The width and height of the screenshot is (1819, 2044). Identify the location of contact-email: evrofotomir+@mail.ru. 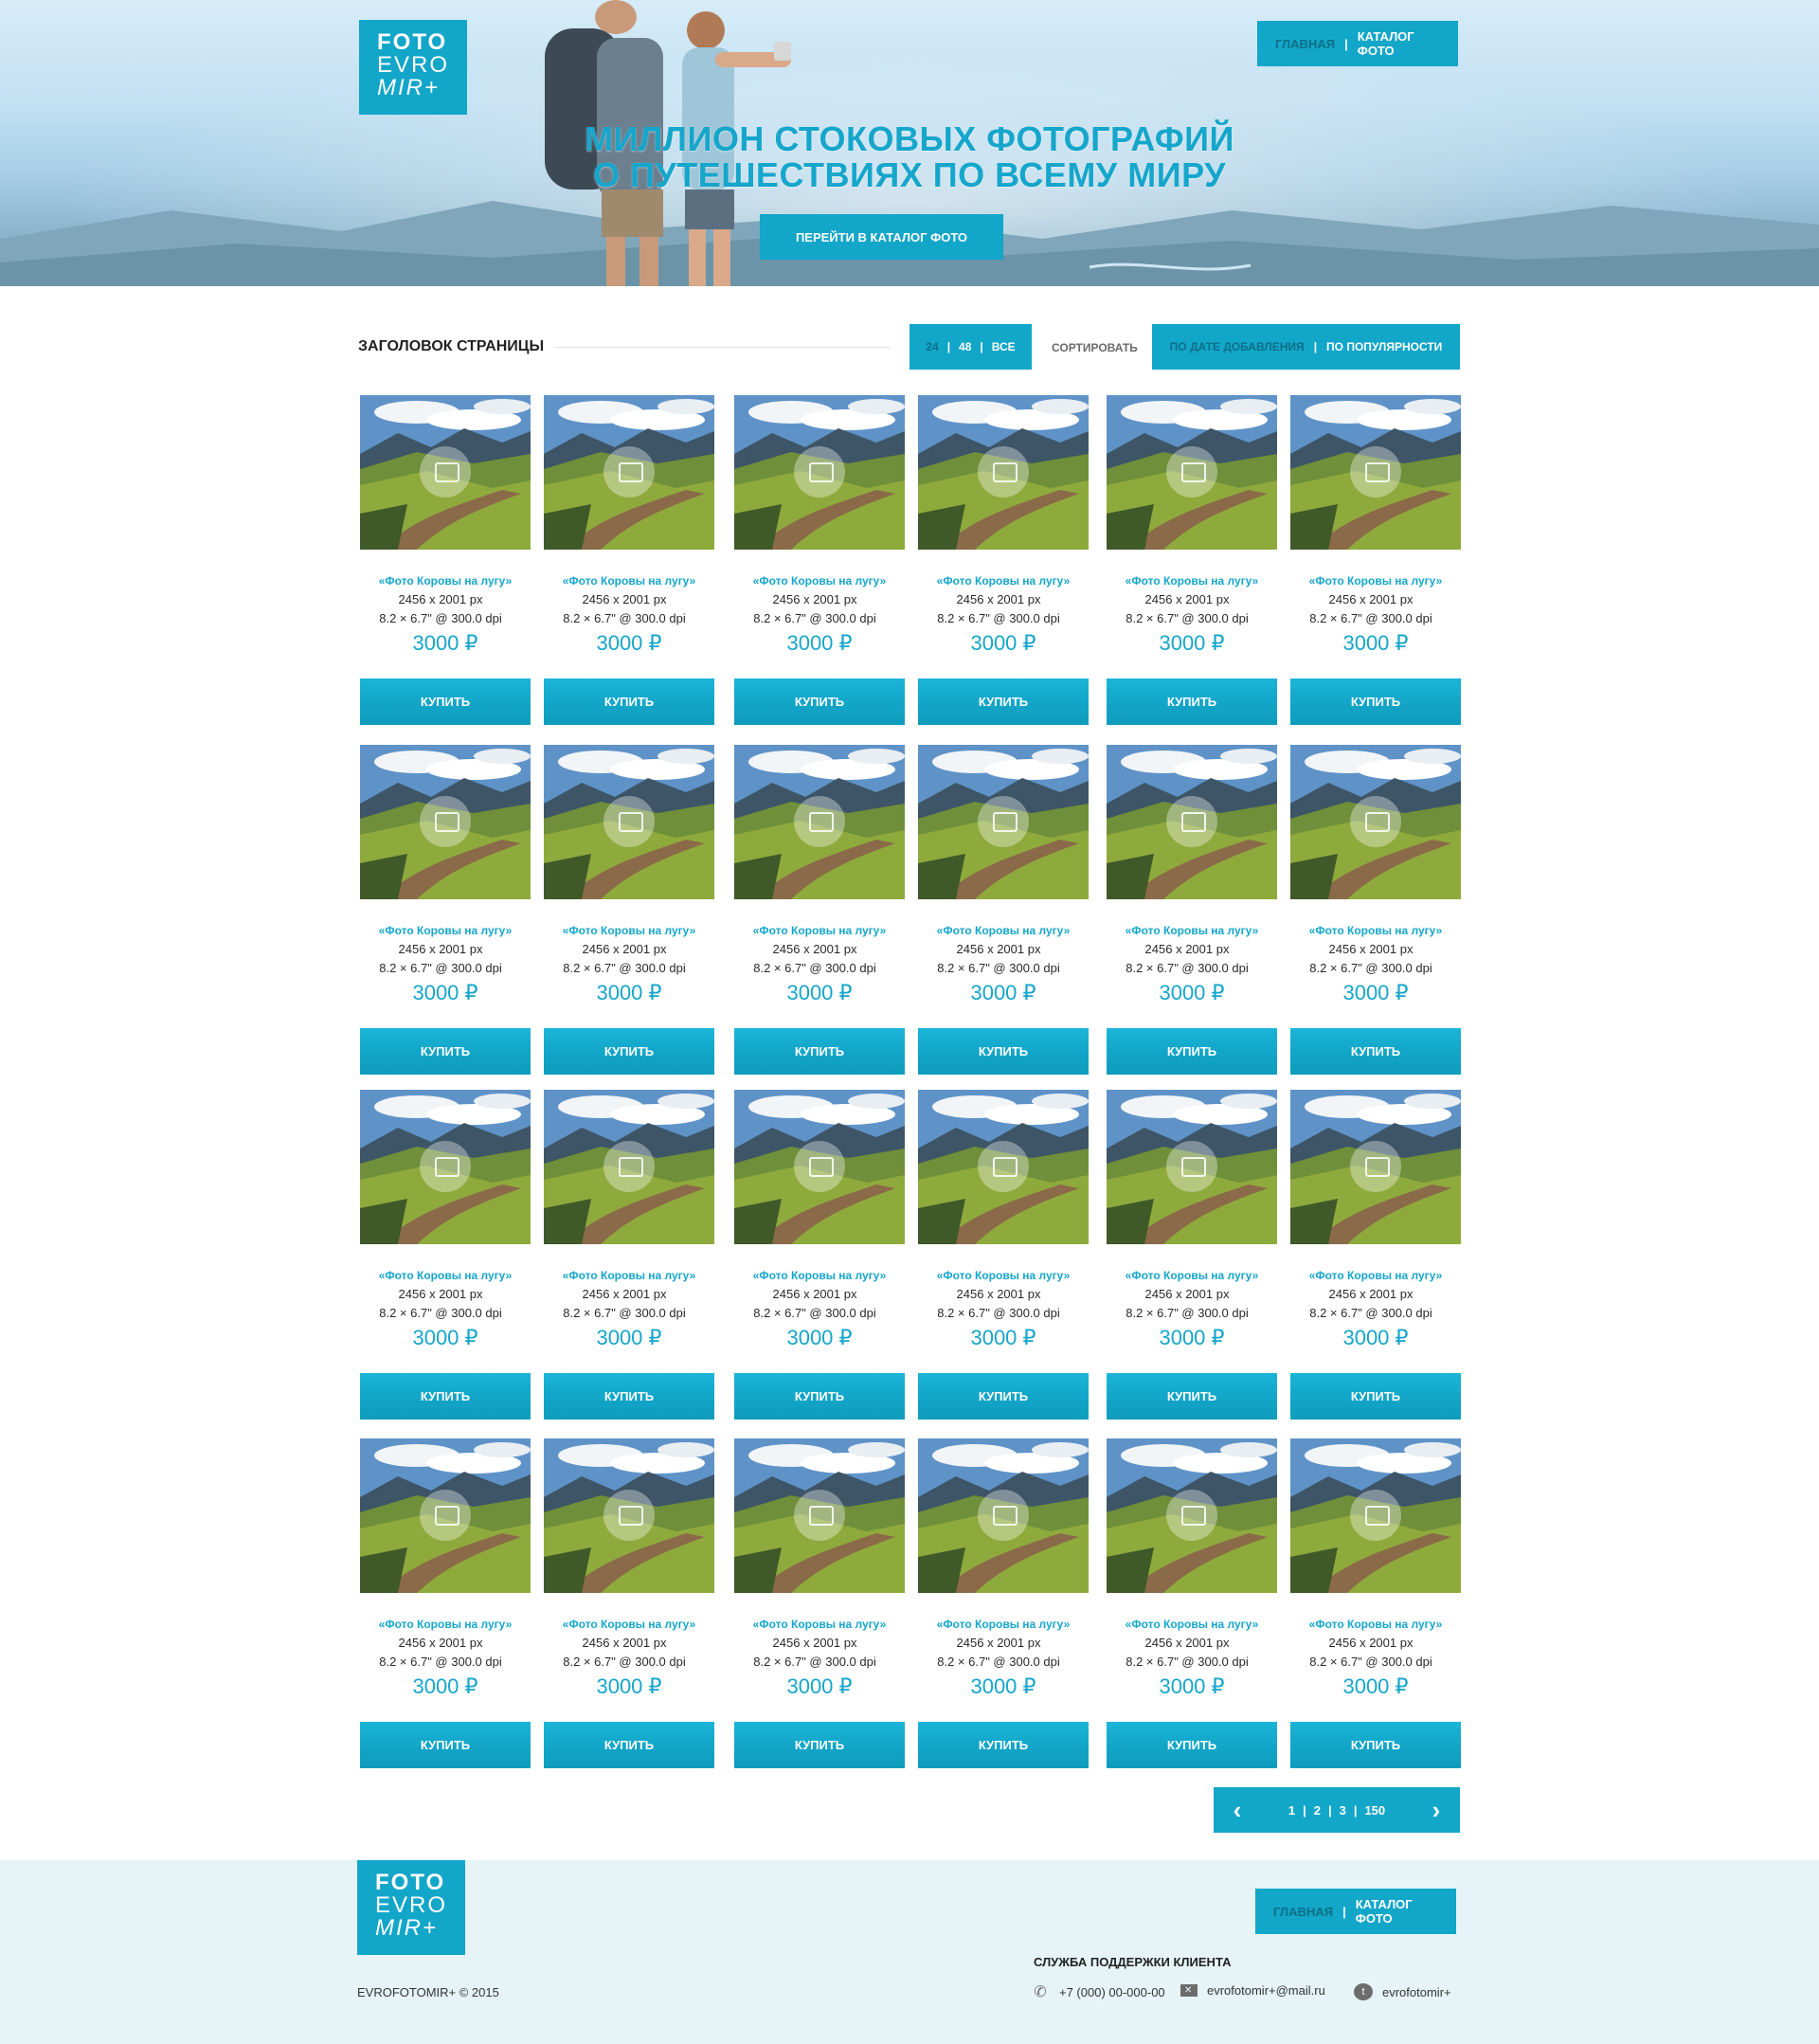
(1252, 1990).